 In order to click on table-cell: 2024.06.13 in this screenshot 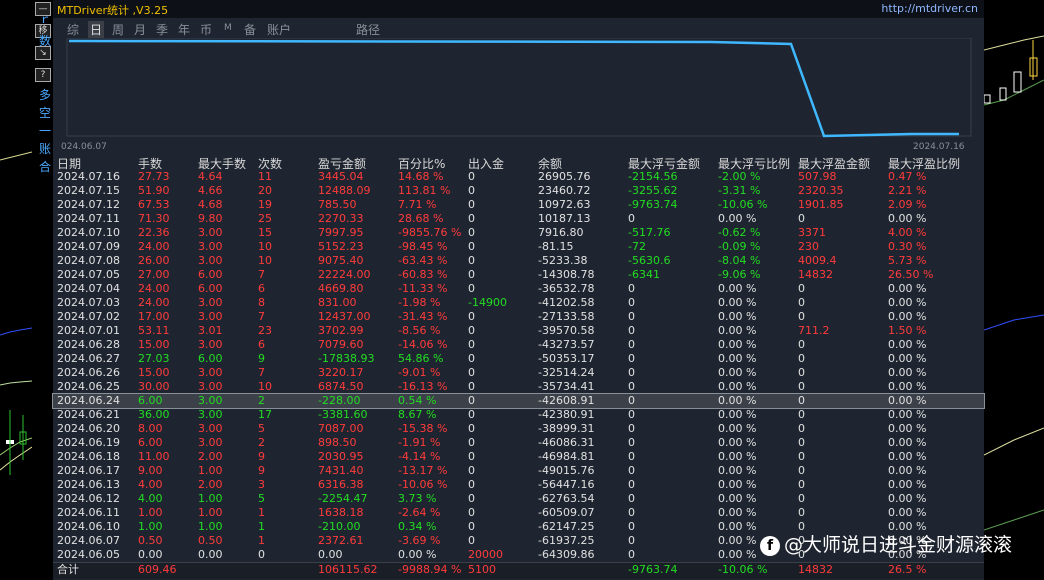, I will do `click(88, 484)`.